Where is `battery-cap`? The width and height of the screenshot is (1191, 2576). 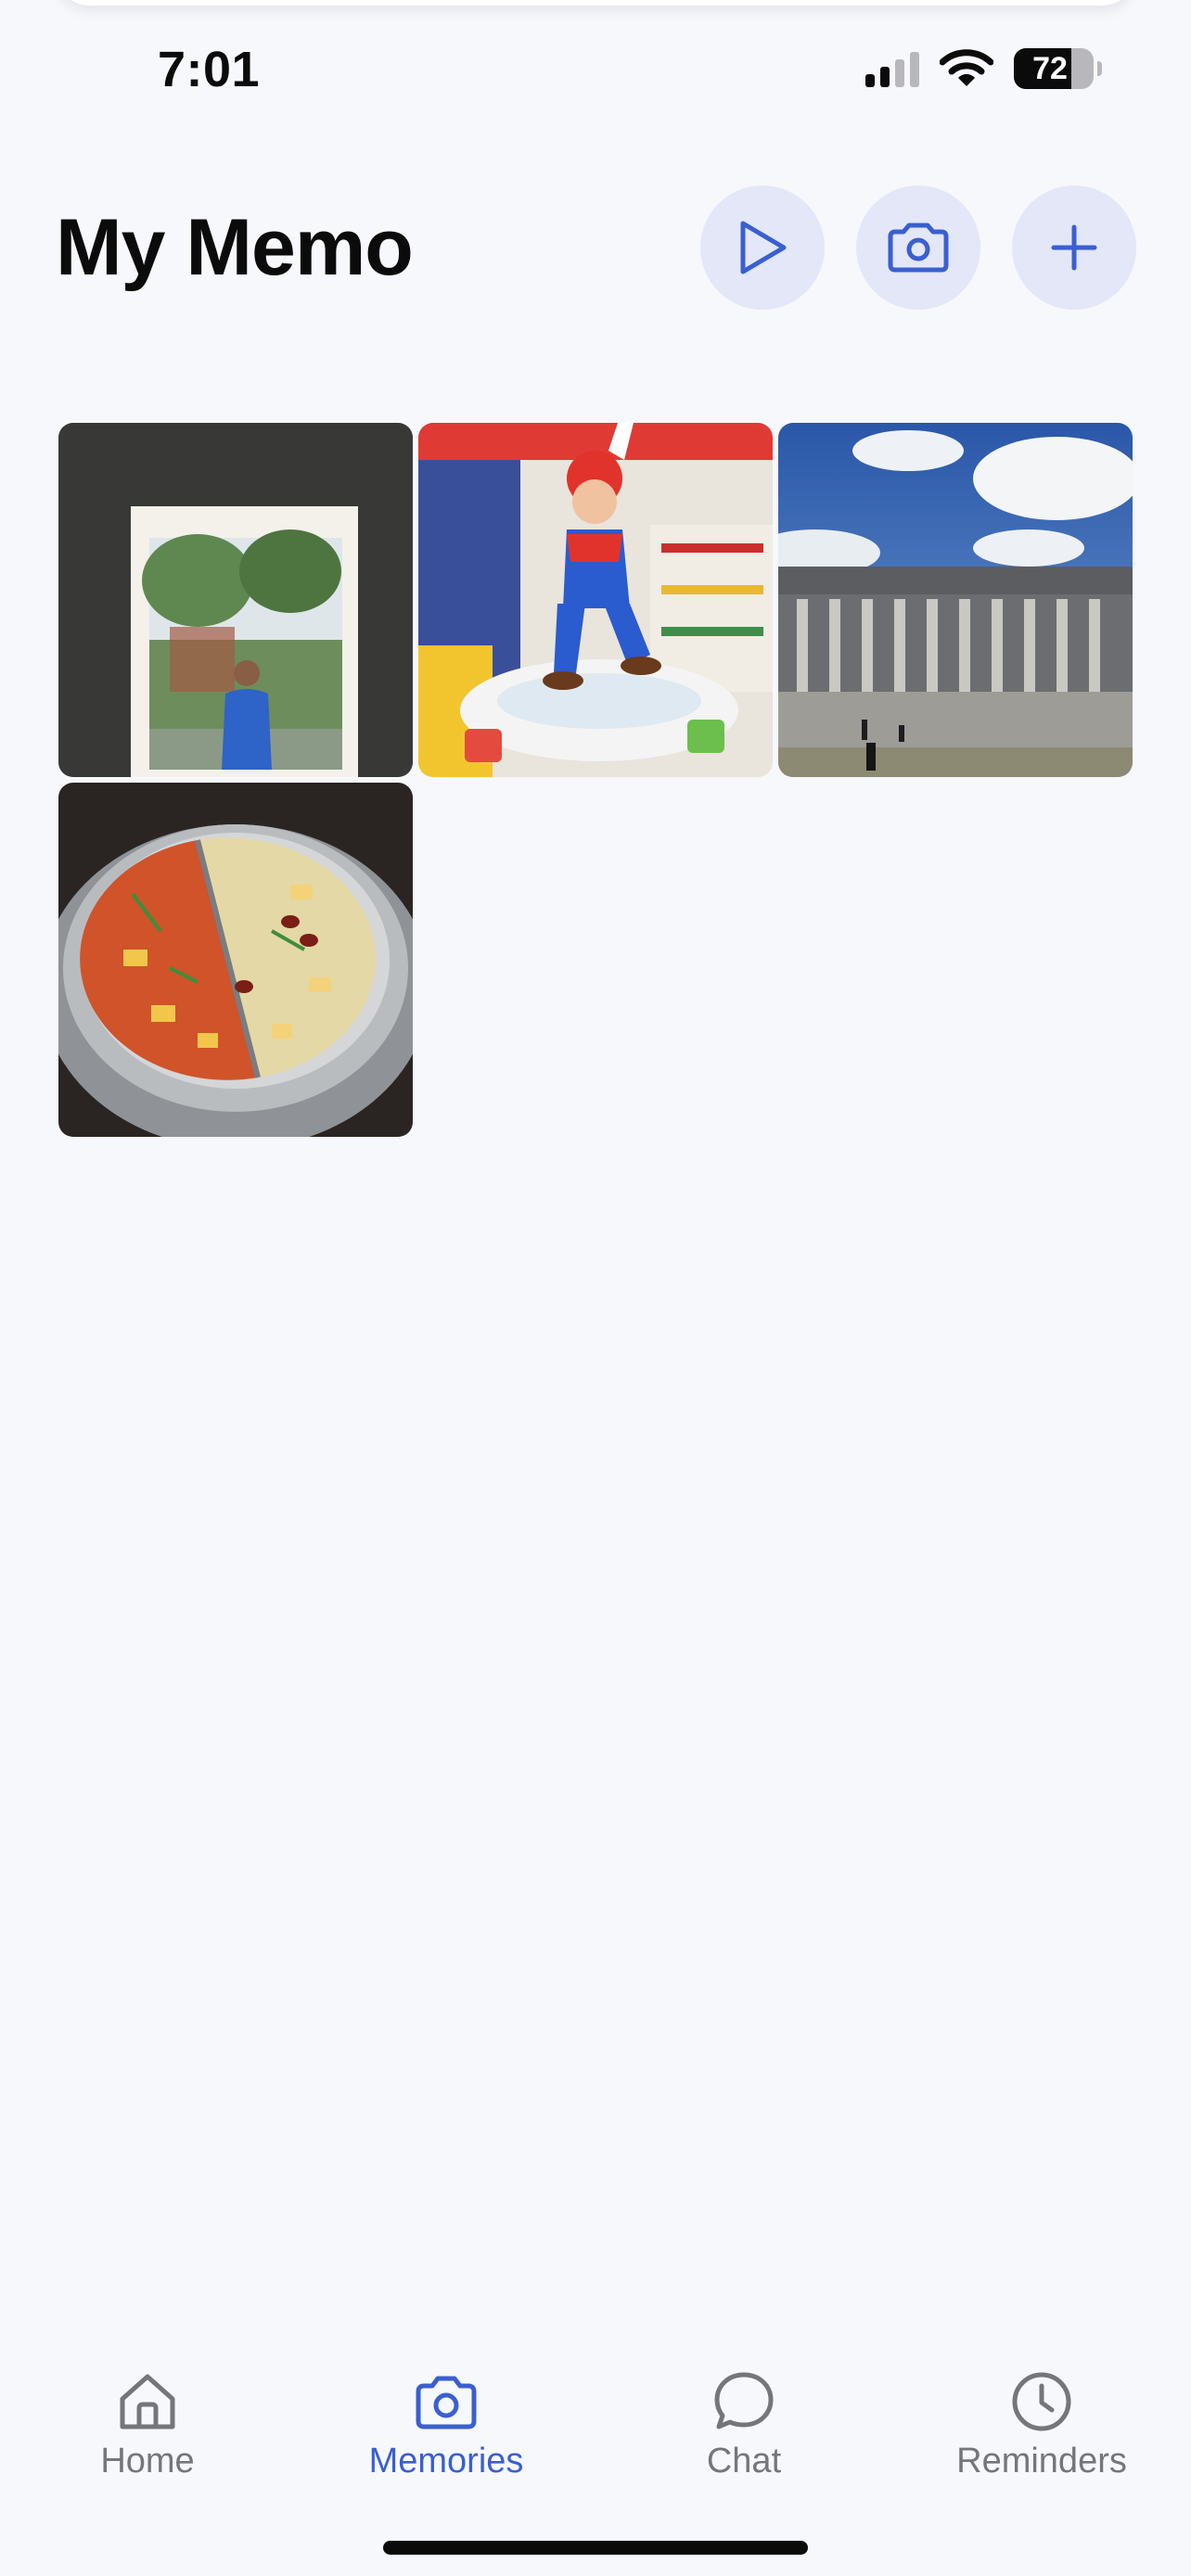 battery-cap is located at coordinates (1099, 68).